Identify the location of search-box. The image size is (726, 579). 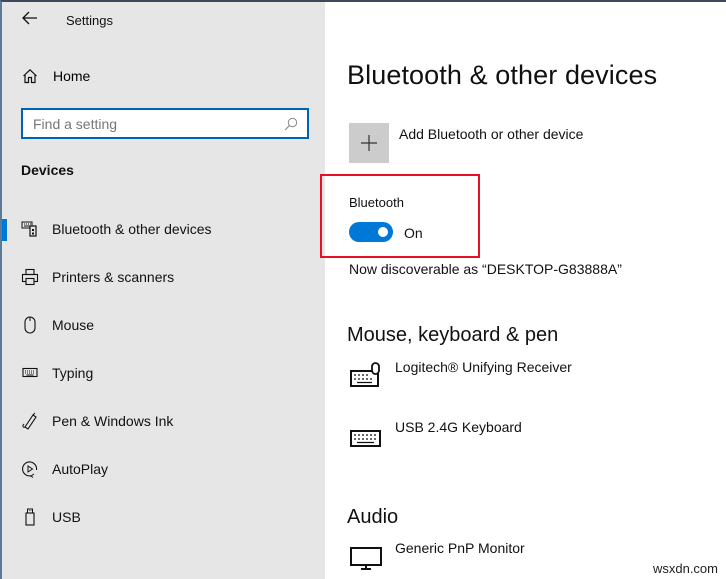
(165, 123).